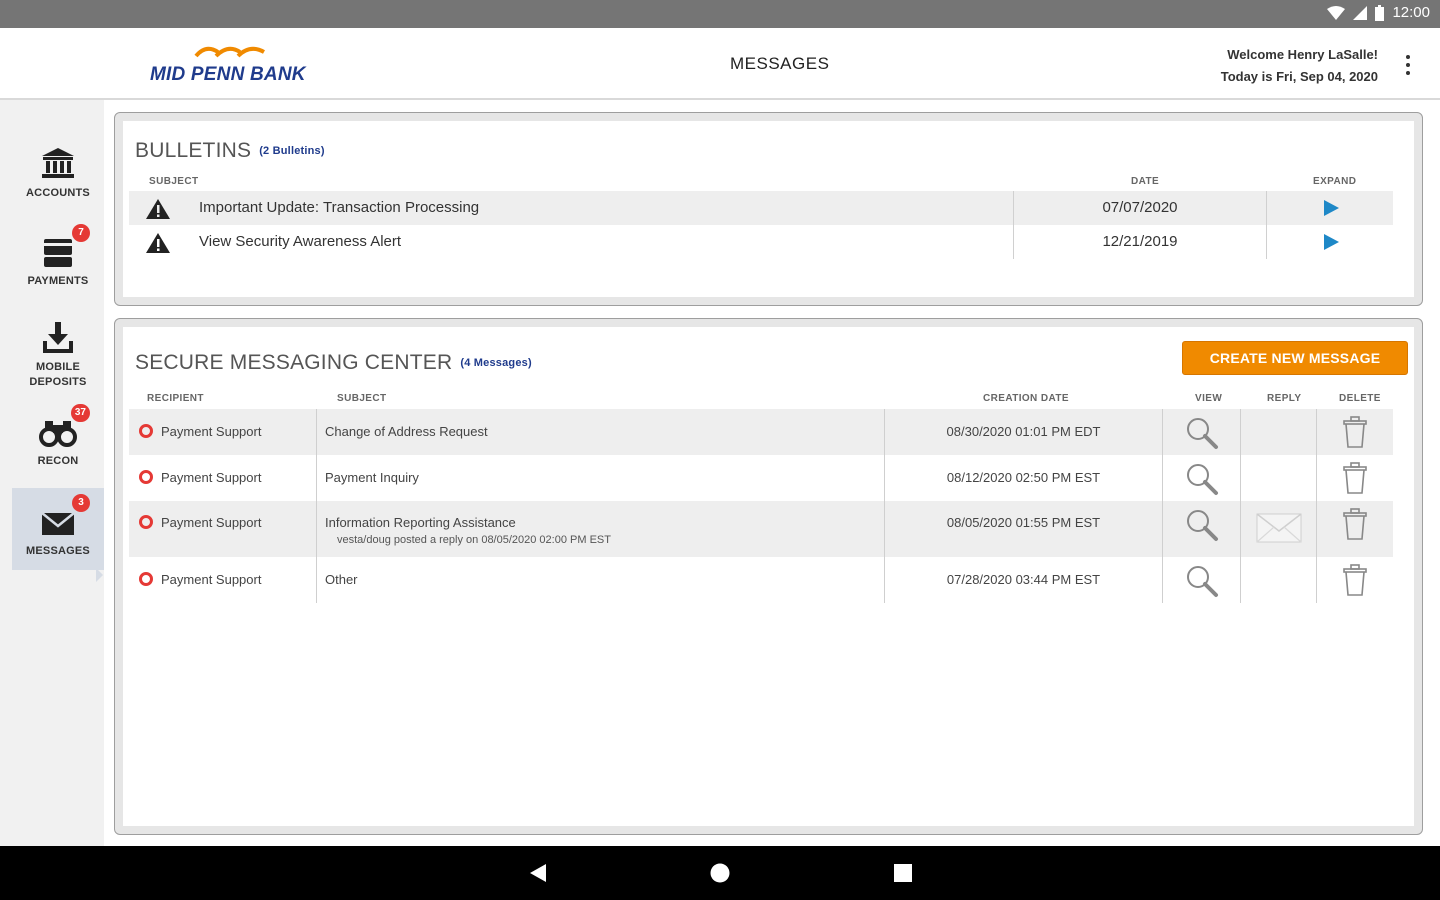 The width and height of the screenshot is (1440, 900). What do you see at coordinates (58, 338) in the screenshot?
I see `deposit-icon` at bounding box center [58, 338].